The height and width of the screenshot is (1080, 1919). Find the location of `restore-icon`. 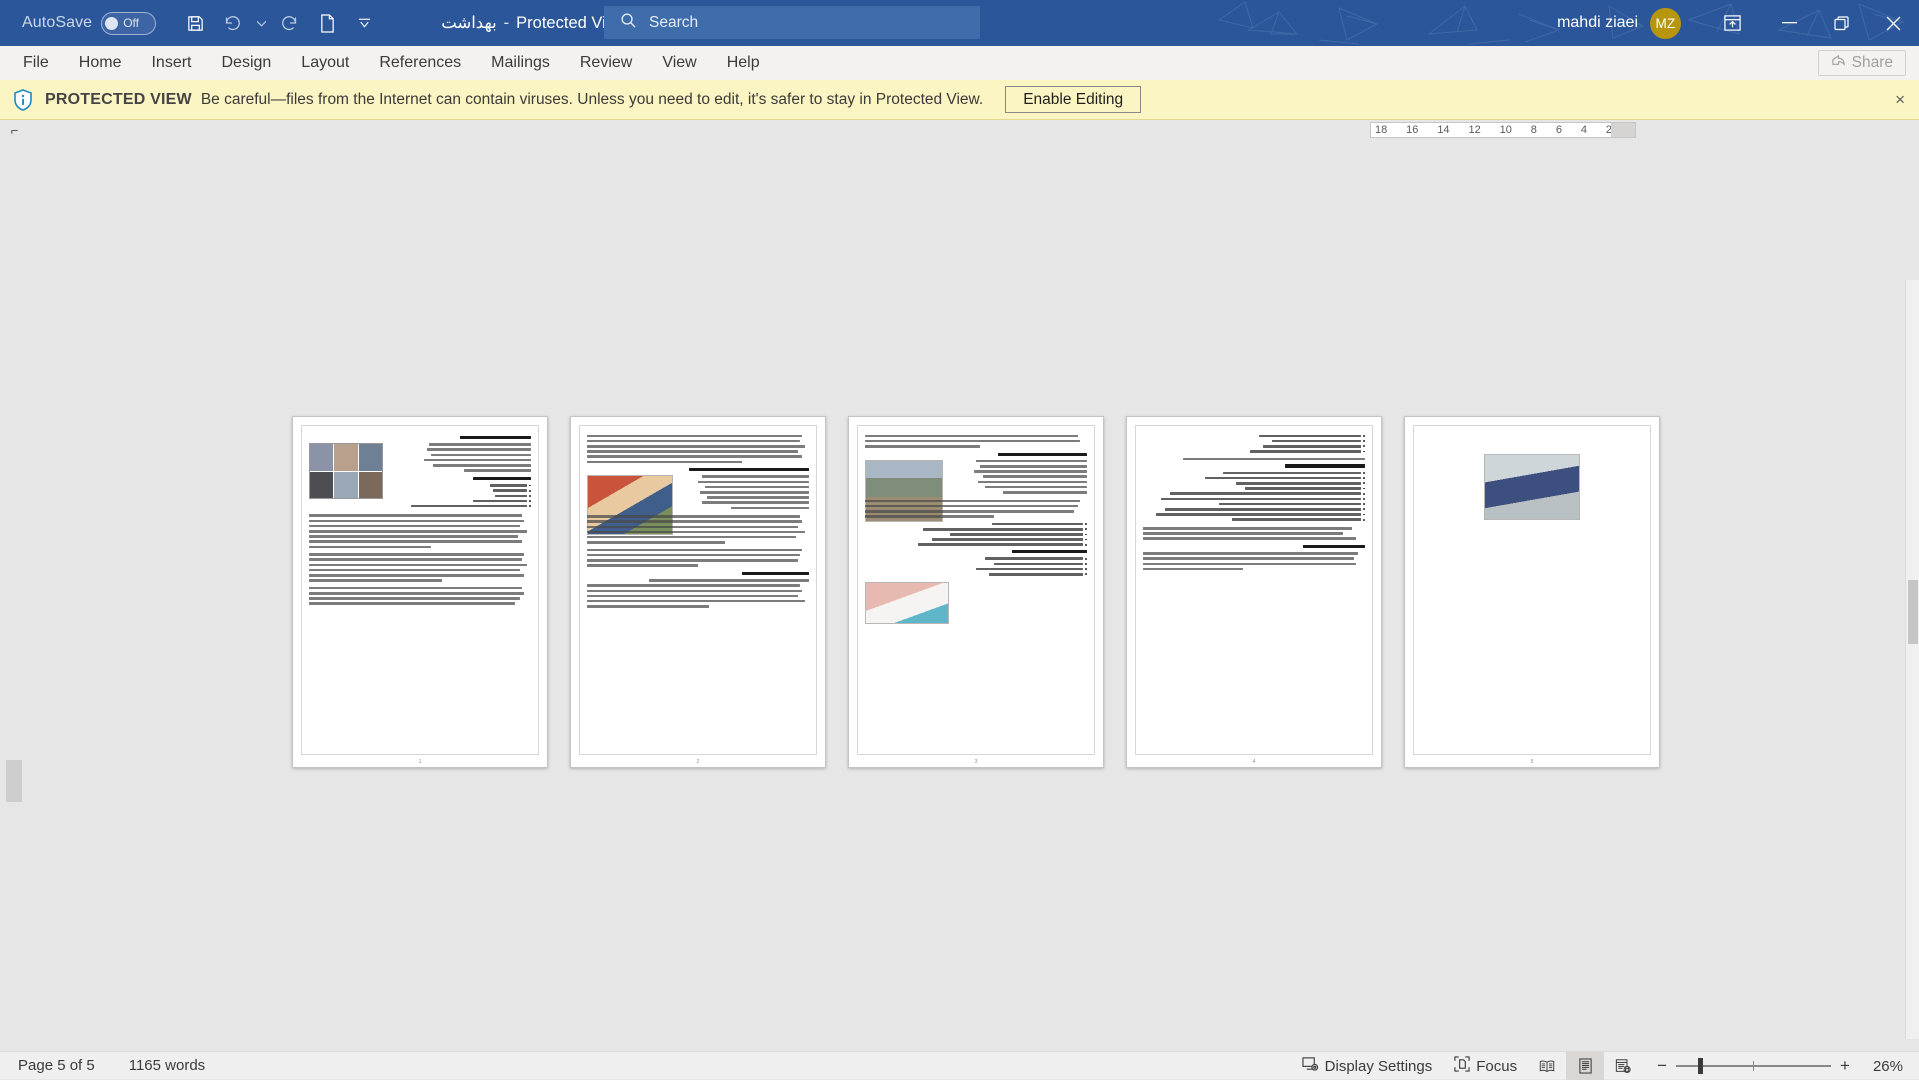

restore-icon is located at coordinates (1841, 23).